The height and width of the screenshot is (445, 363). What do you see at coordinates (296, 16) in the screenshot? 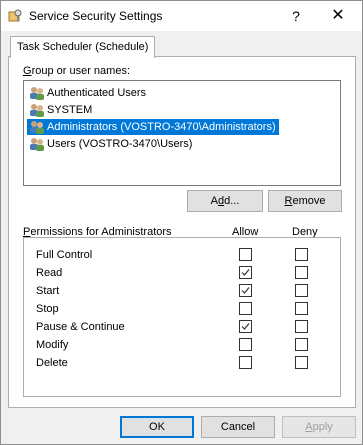
I see `help-button: ?` at bounding box center [296, 16].